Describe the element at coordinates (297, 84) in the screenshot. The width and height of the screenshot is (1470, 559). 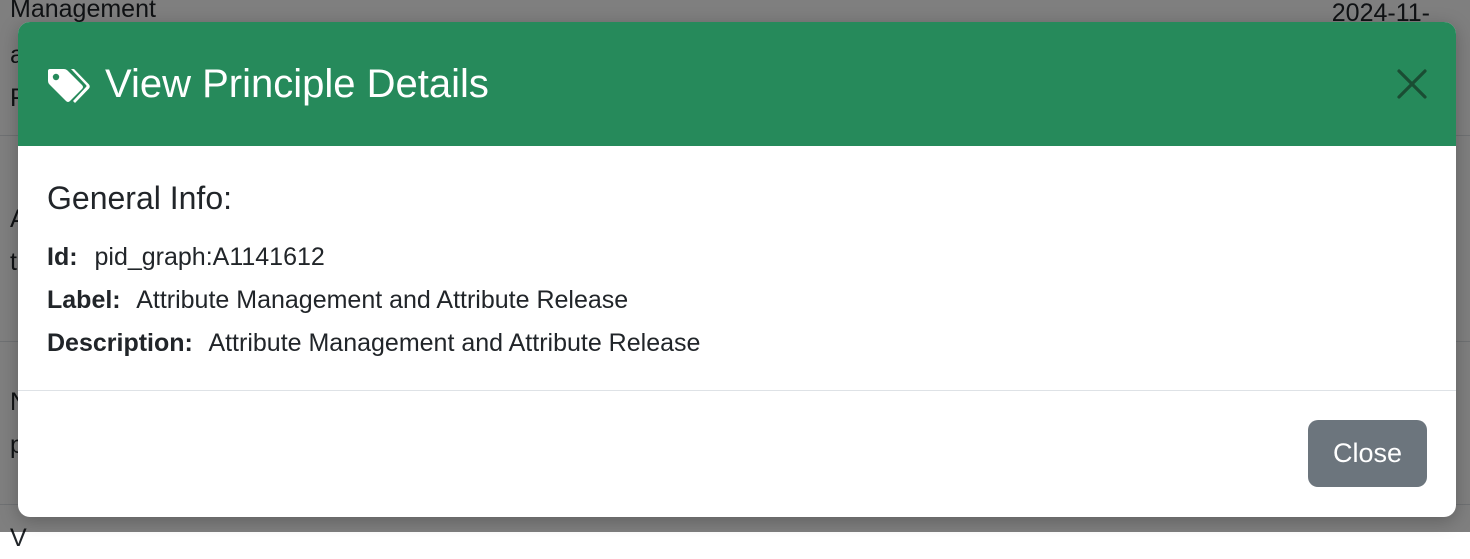
I see `modal-title: View Principle Details` at that location.